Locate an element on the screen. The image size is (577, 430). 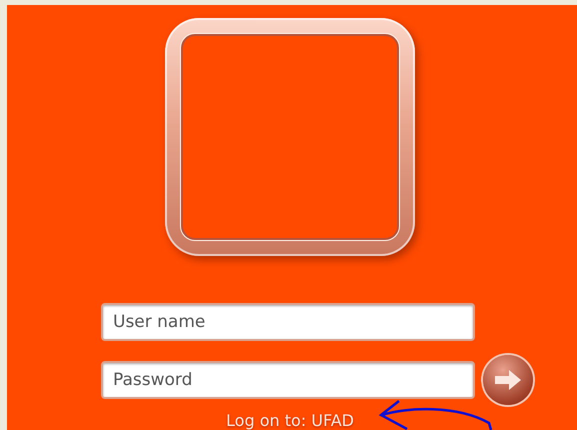
password-field: Password is located at coordinates (288, 380).